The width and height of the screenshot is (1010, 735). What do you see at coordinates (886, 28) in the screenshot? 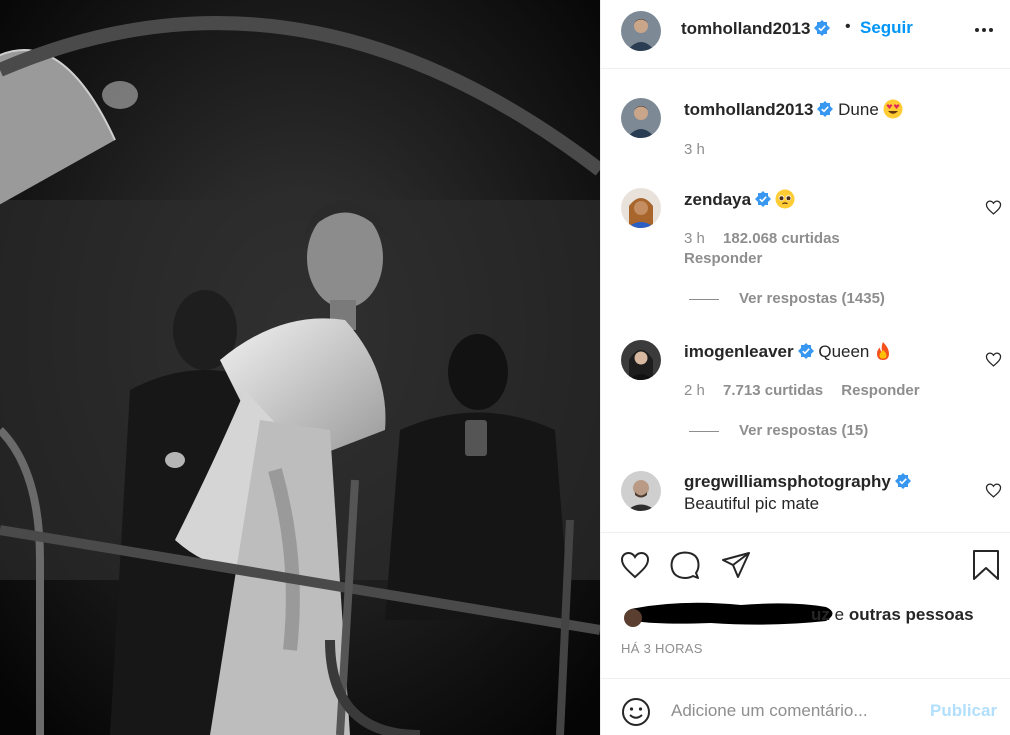
I see `follow-button: Seguir` at bounding box center [886, 28].